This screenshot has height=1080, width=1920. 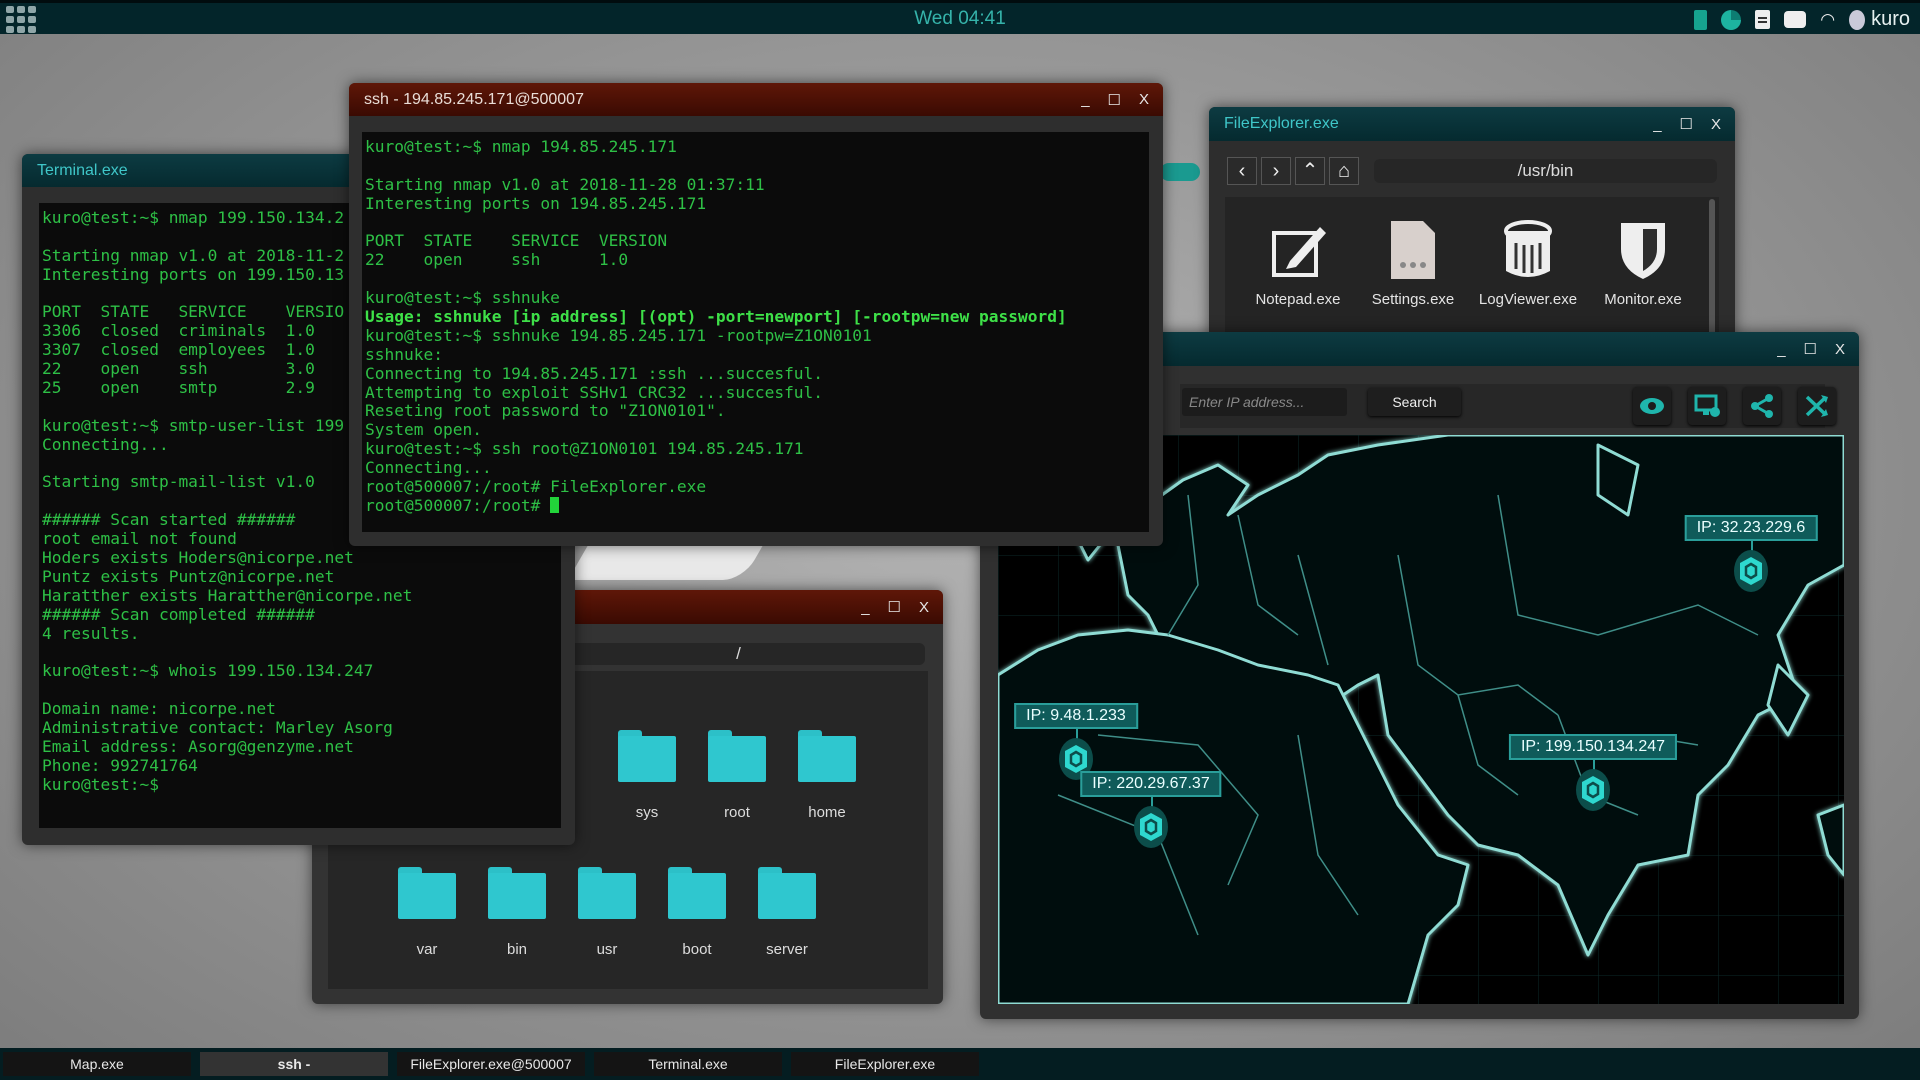 What do you see at coordinates (1712, 269) in the screenshot?
I see `scrollbar` at bounding box center [1712, 269].